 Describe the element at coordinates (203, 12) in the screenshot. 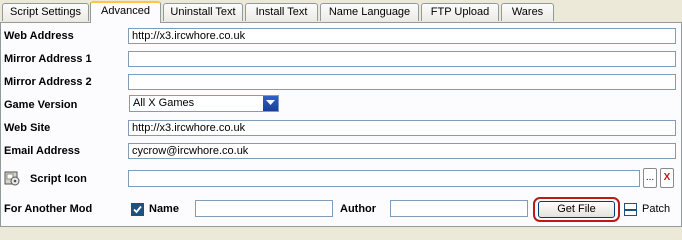

I see `tab-uninstall-text: Uninstall Text` at that location.